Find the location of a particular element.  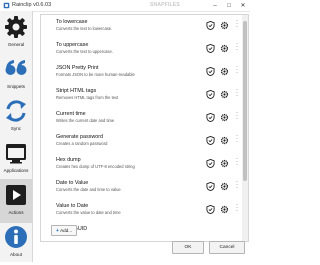

scrollbar is located at coordinates (245, 128).